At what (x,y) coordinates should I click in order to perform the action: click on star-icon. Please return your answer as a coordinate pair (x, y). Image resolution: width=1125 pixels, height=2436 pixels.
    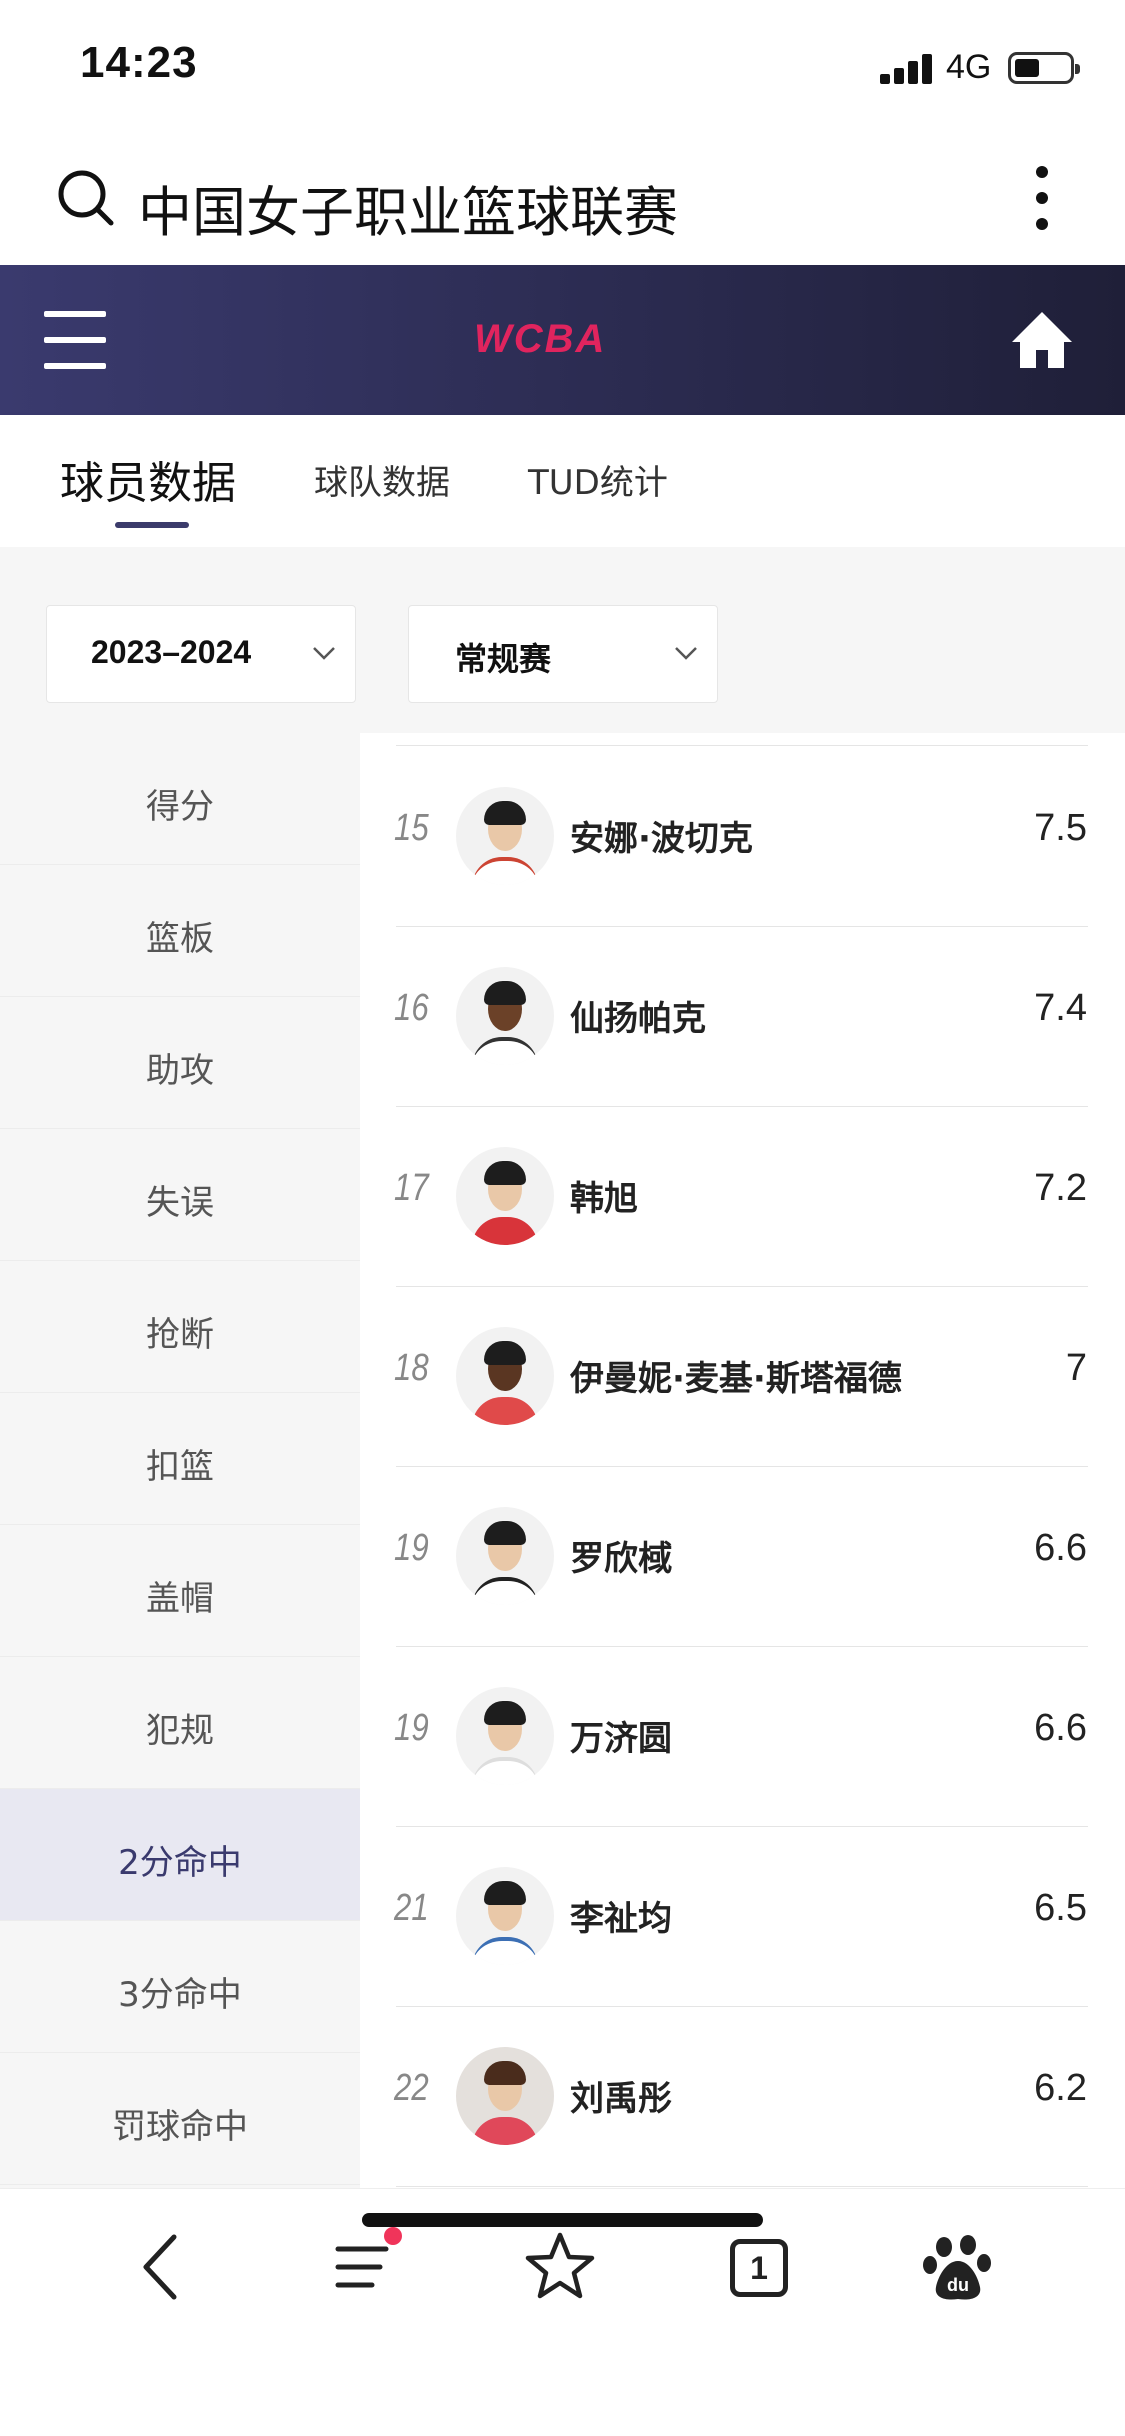
    Looking at the image, I should click on (560, 2267).